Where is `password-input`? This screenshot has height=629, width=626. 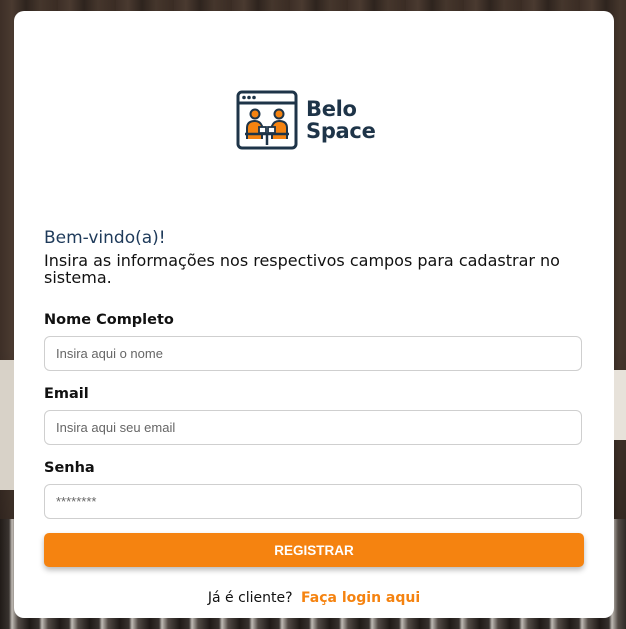 password-input is located at coordinates (313, 501).